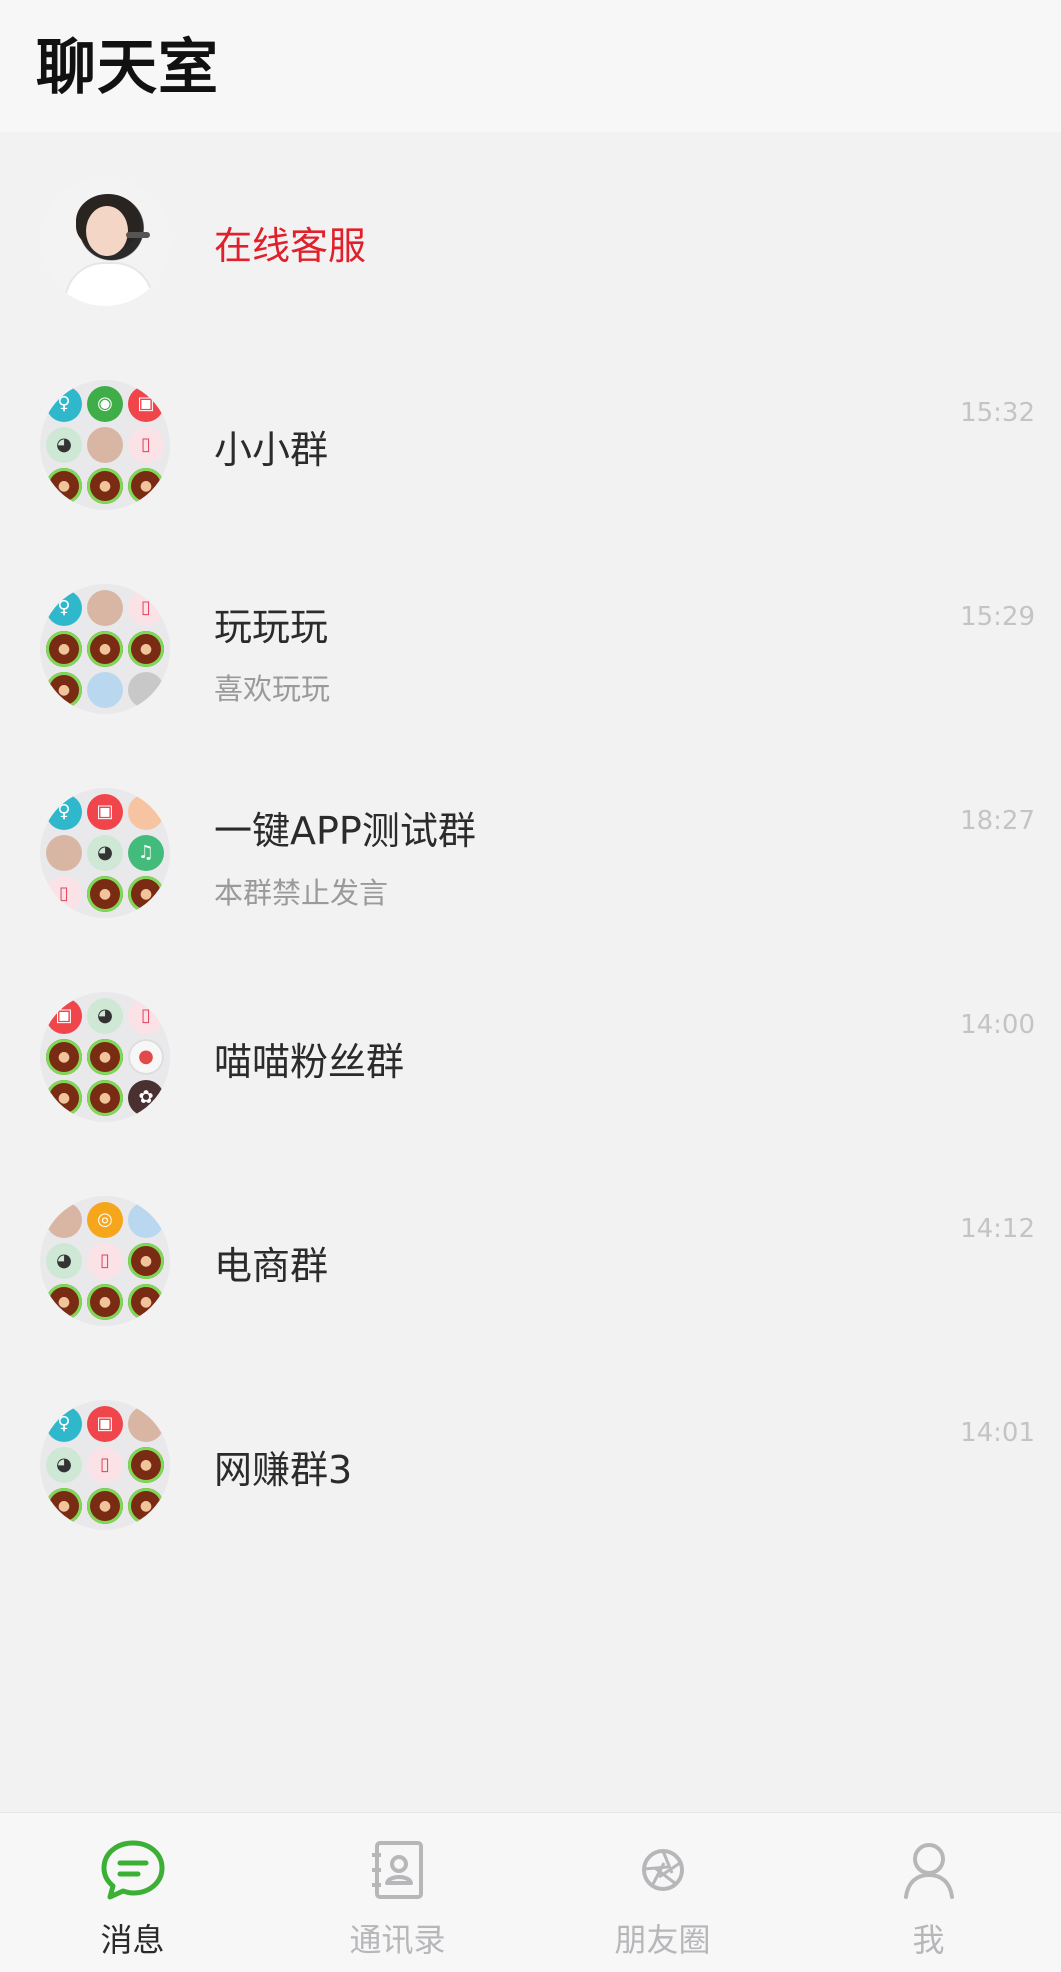 This screenshot has width=1061, height=1972. Describe the element at coordinates (290, 246) in the screenshot. I see `chat-title: 在线客服` at that location.